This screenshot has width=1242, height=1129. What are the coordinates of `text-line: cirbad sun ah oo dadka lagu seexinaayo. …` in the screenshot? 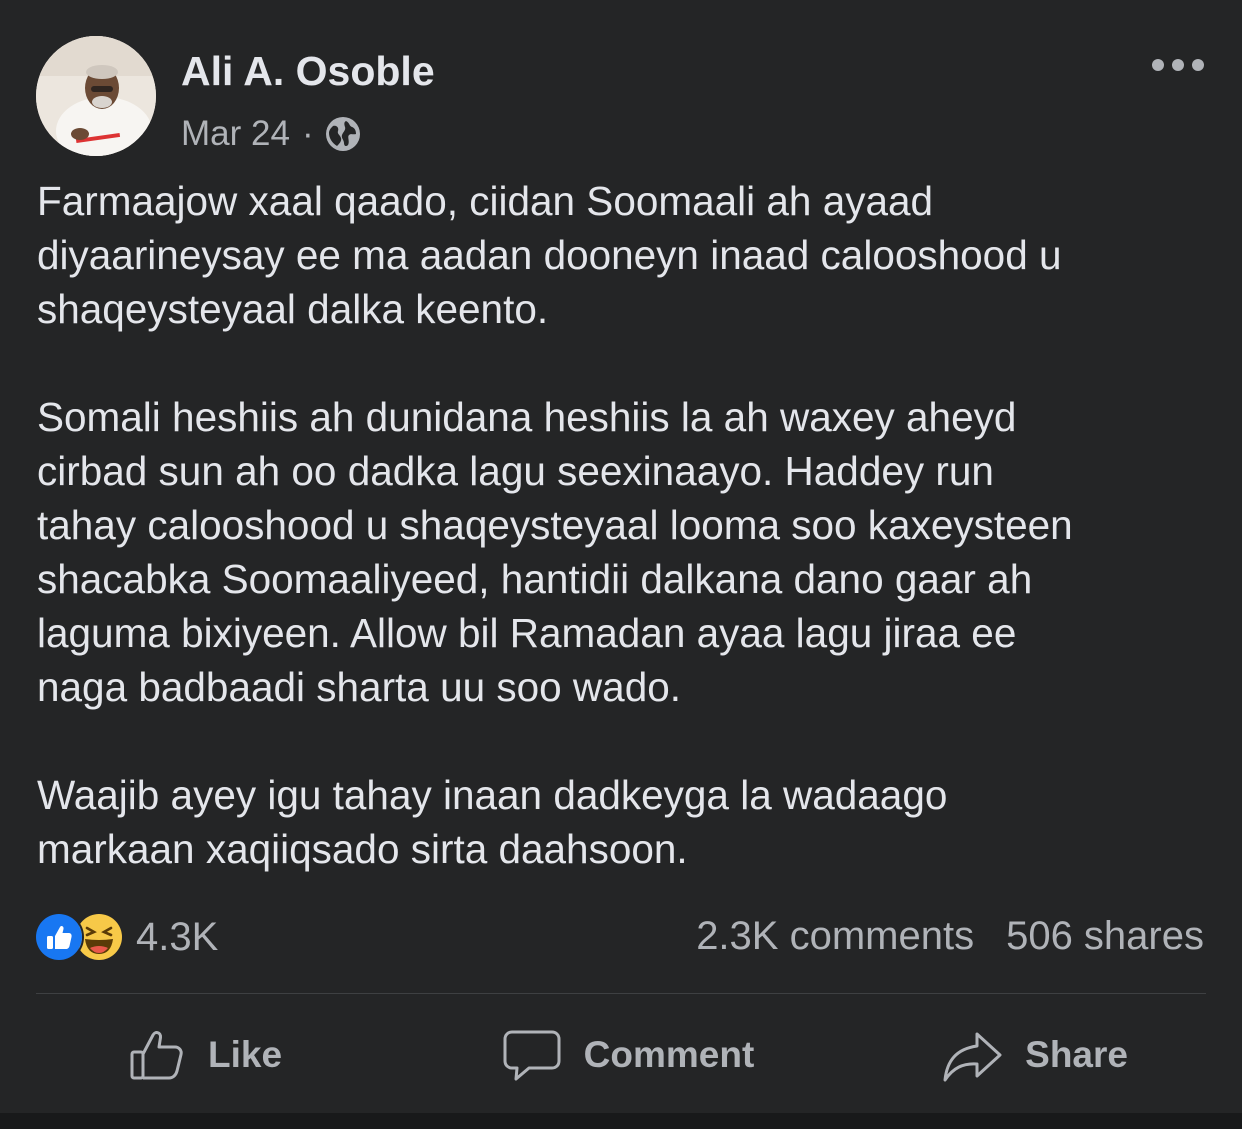 It's located at (515, 471).